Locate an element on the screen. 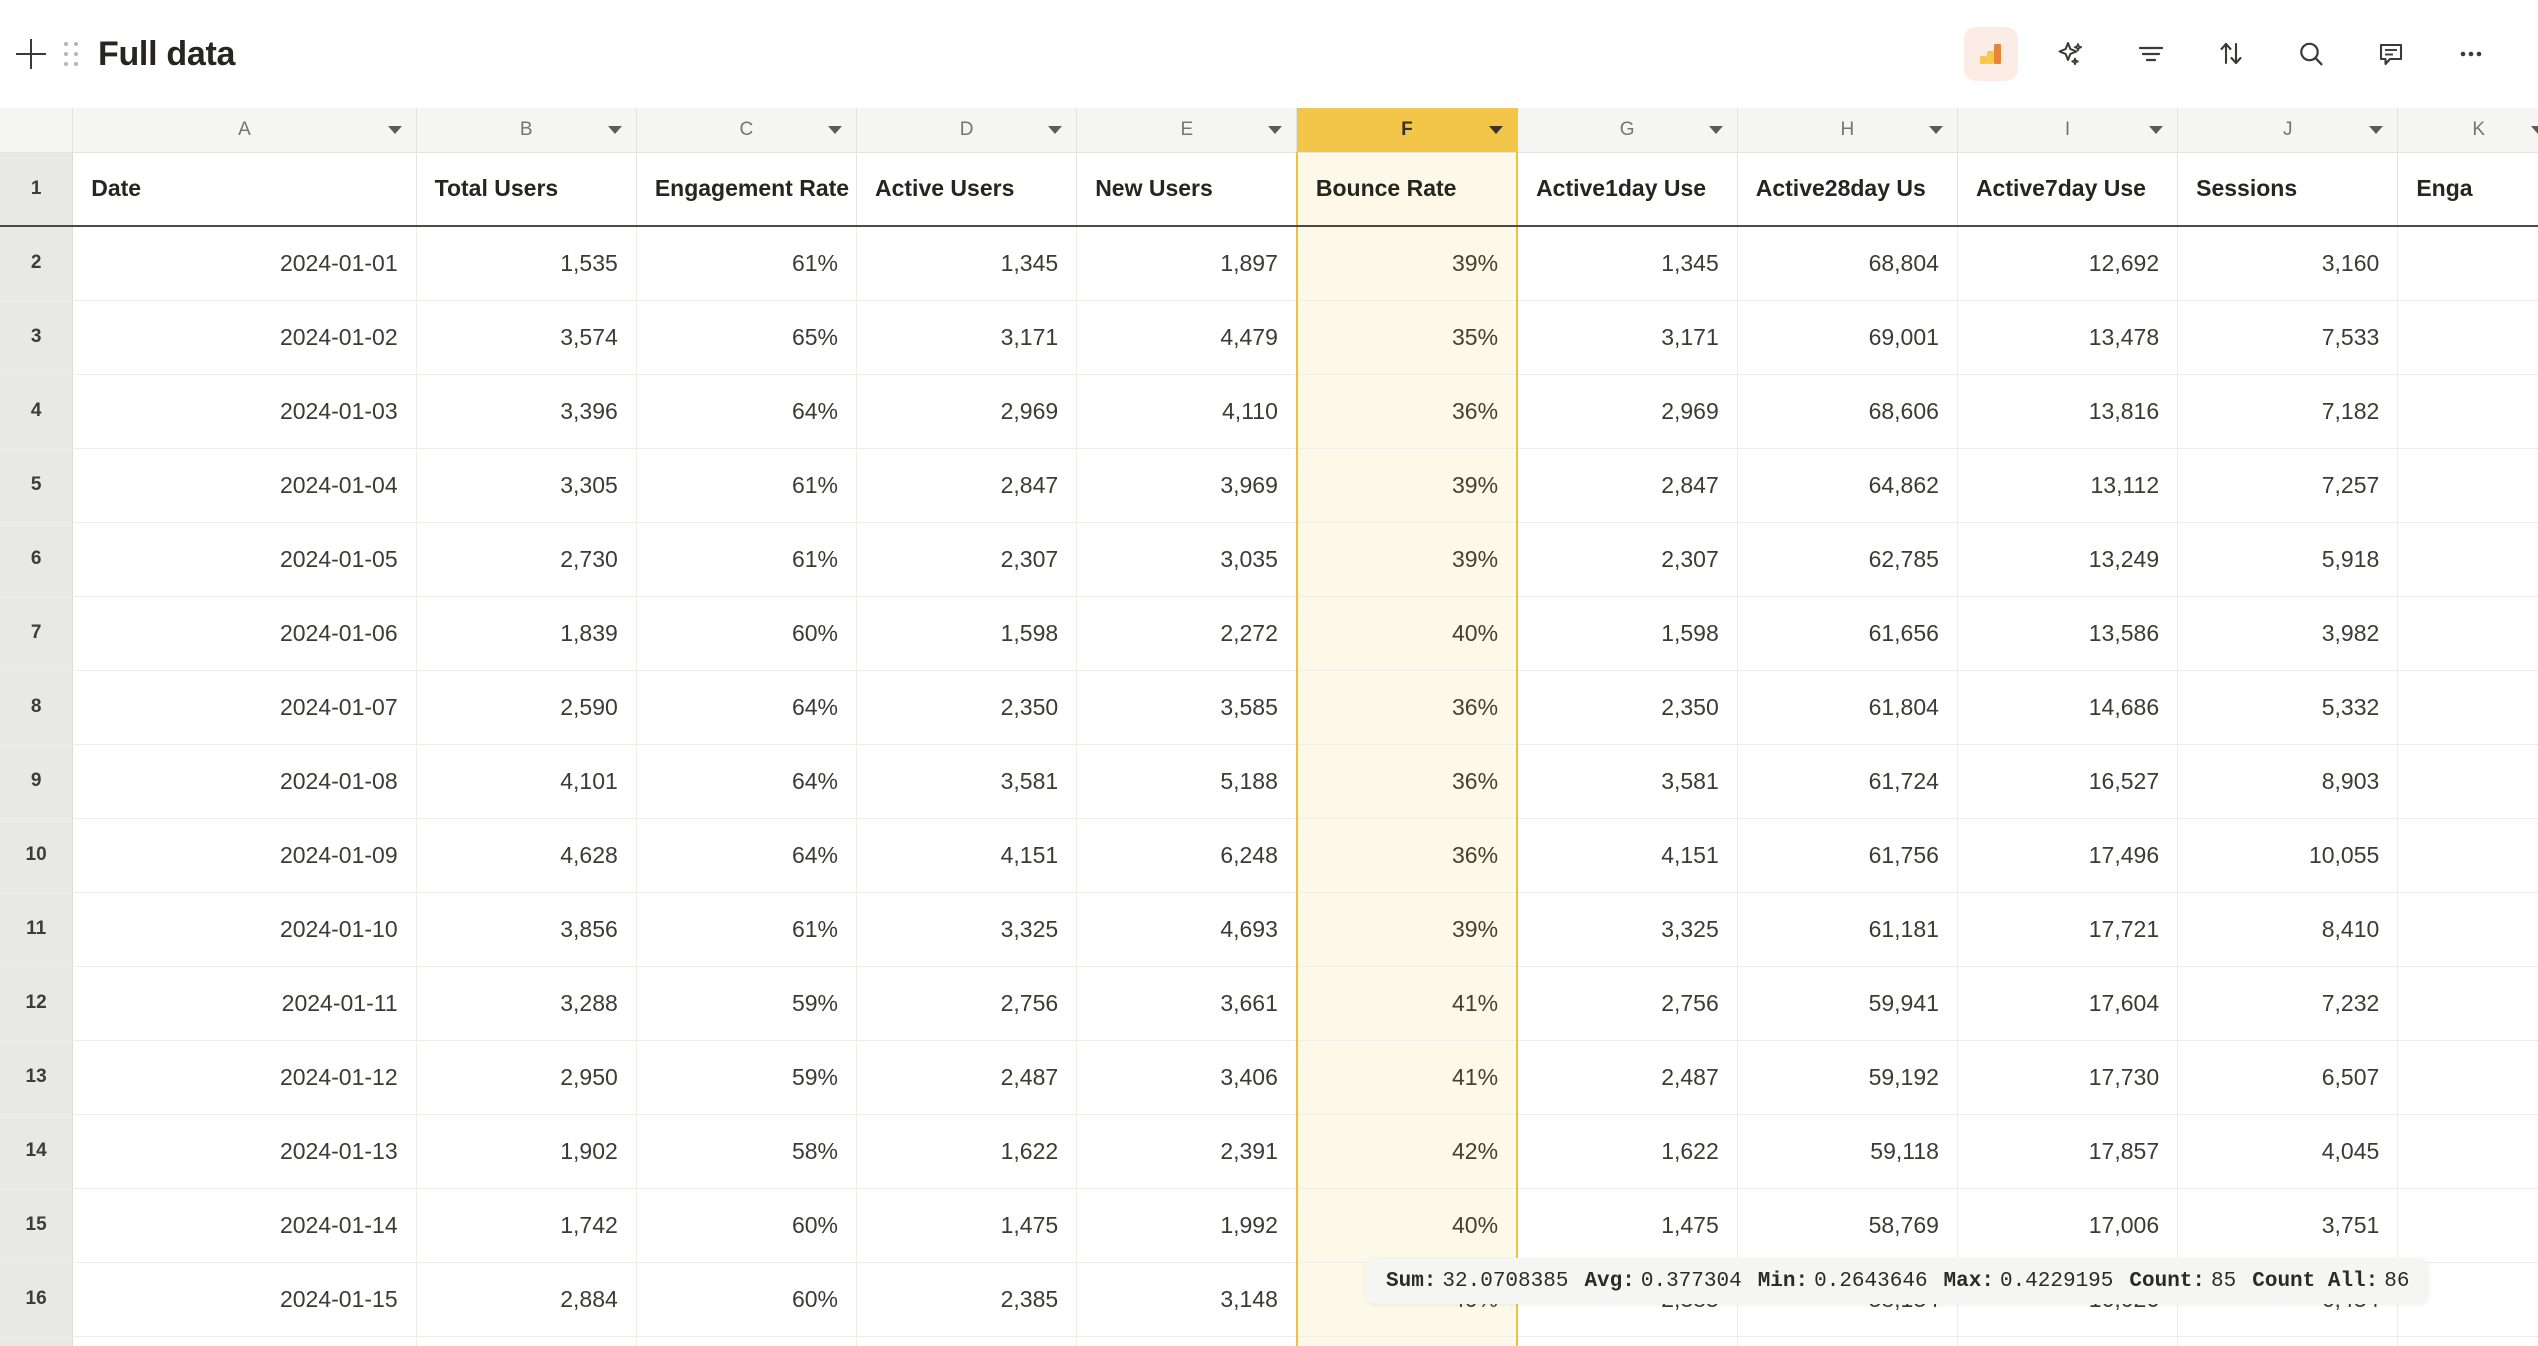 The image size is (2538, 1346). data-cell: 3,160 is located at coordinates (2288, 263).